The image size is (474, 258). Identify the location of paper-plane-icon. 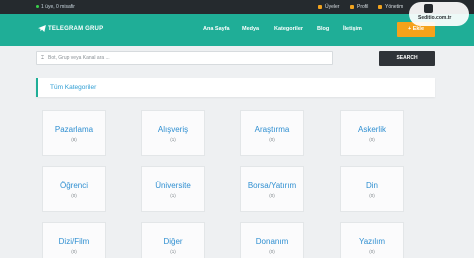
(42, 28).